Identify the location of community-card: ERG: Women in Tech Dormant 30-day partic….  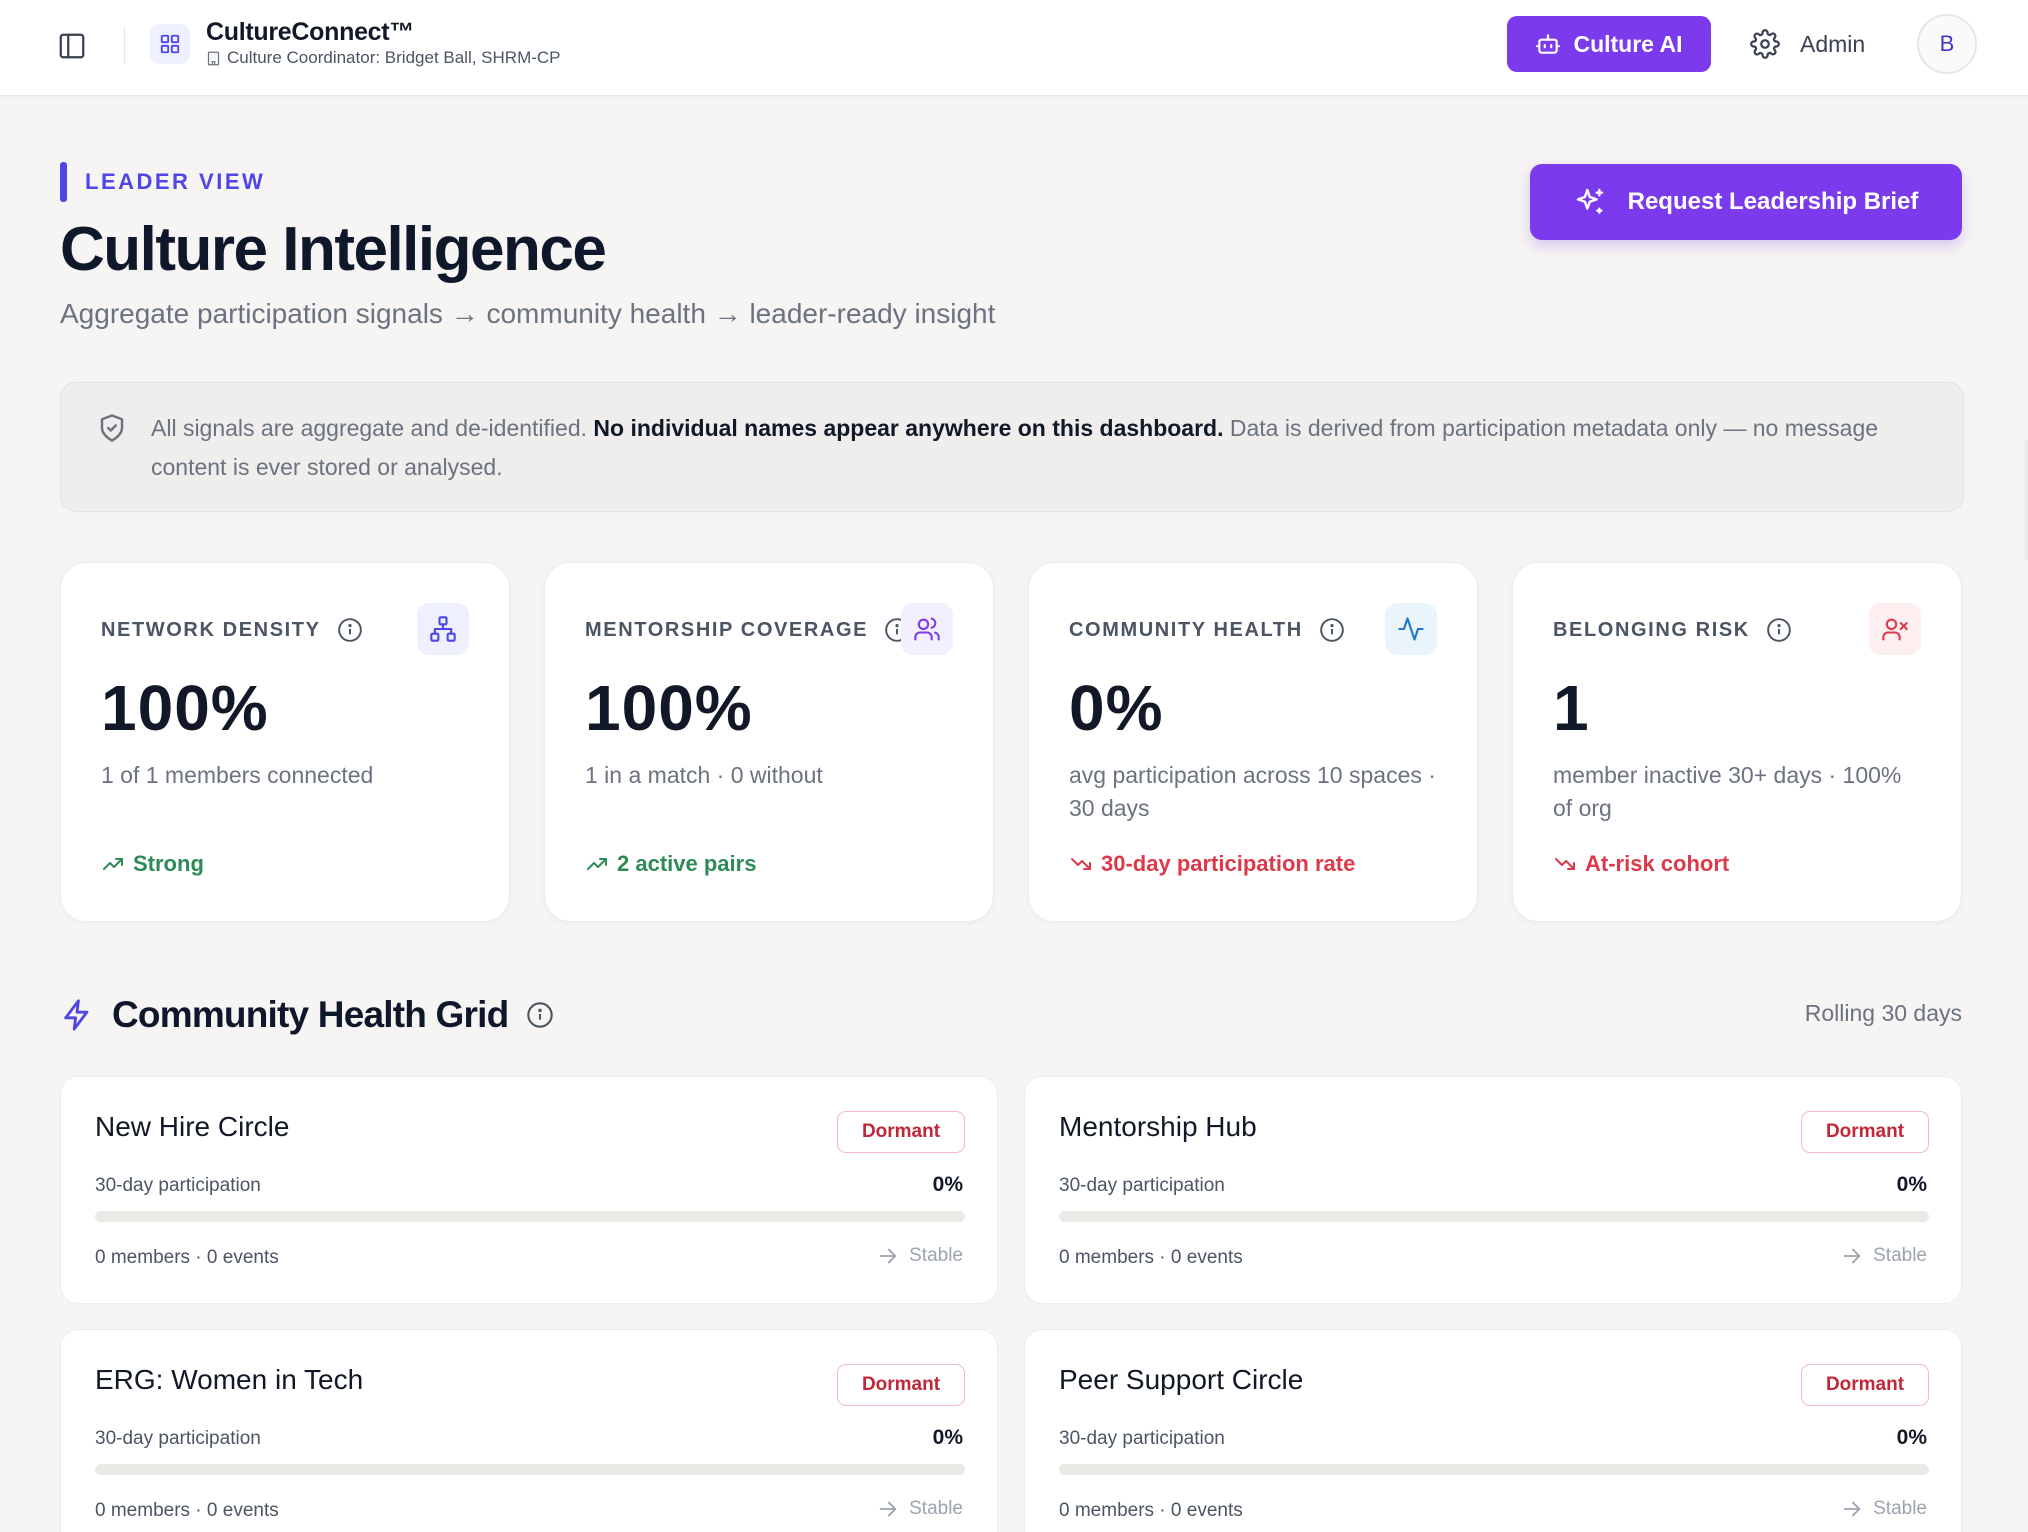
(529, 1430).